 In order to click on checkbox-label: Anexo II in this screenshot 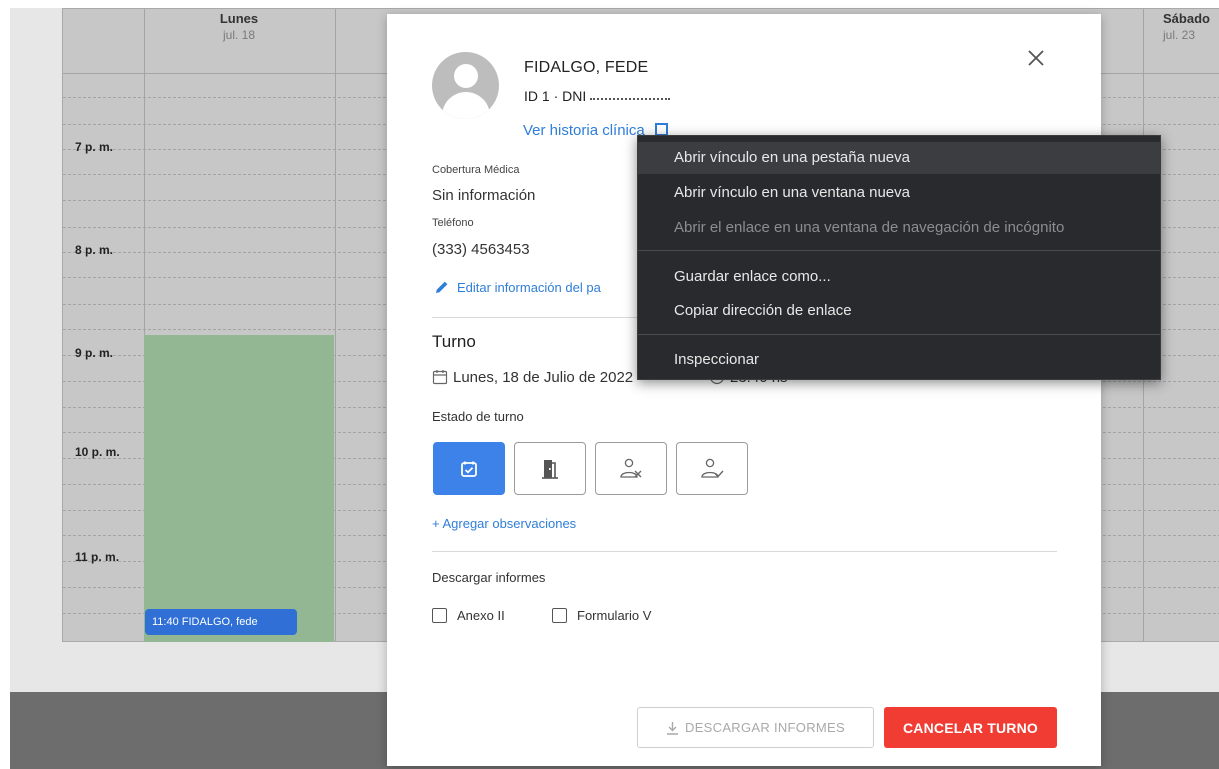, I will do `click(481, 615)`.